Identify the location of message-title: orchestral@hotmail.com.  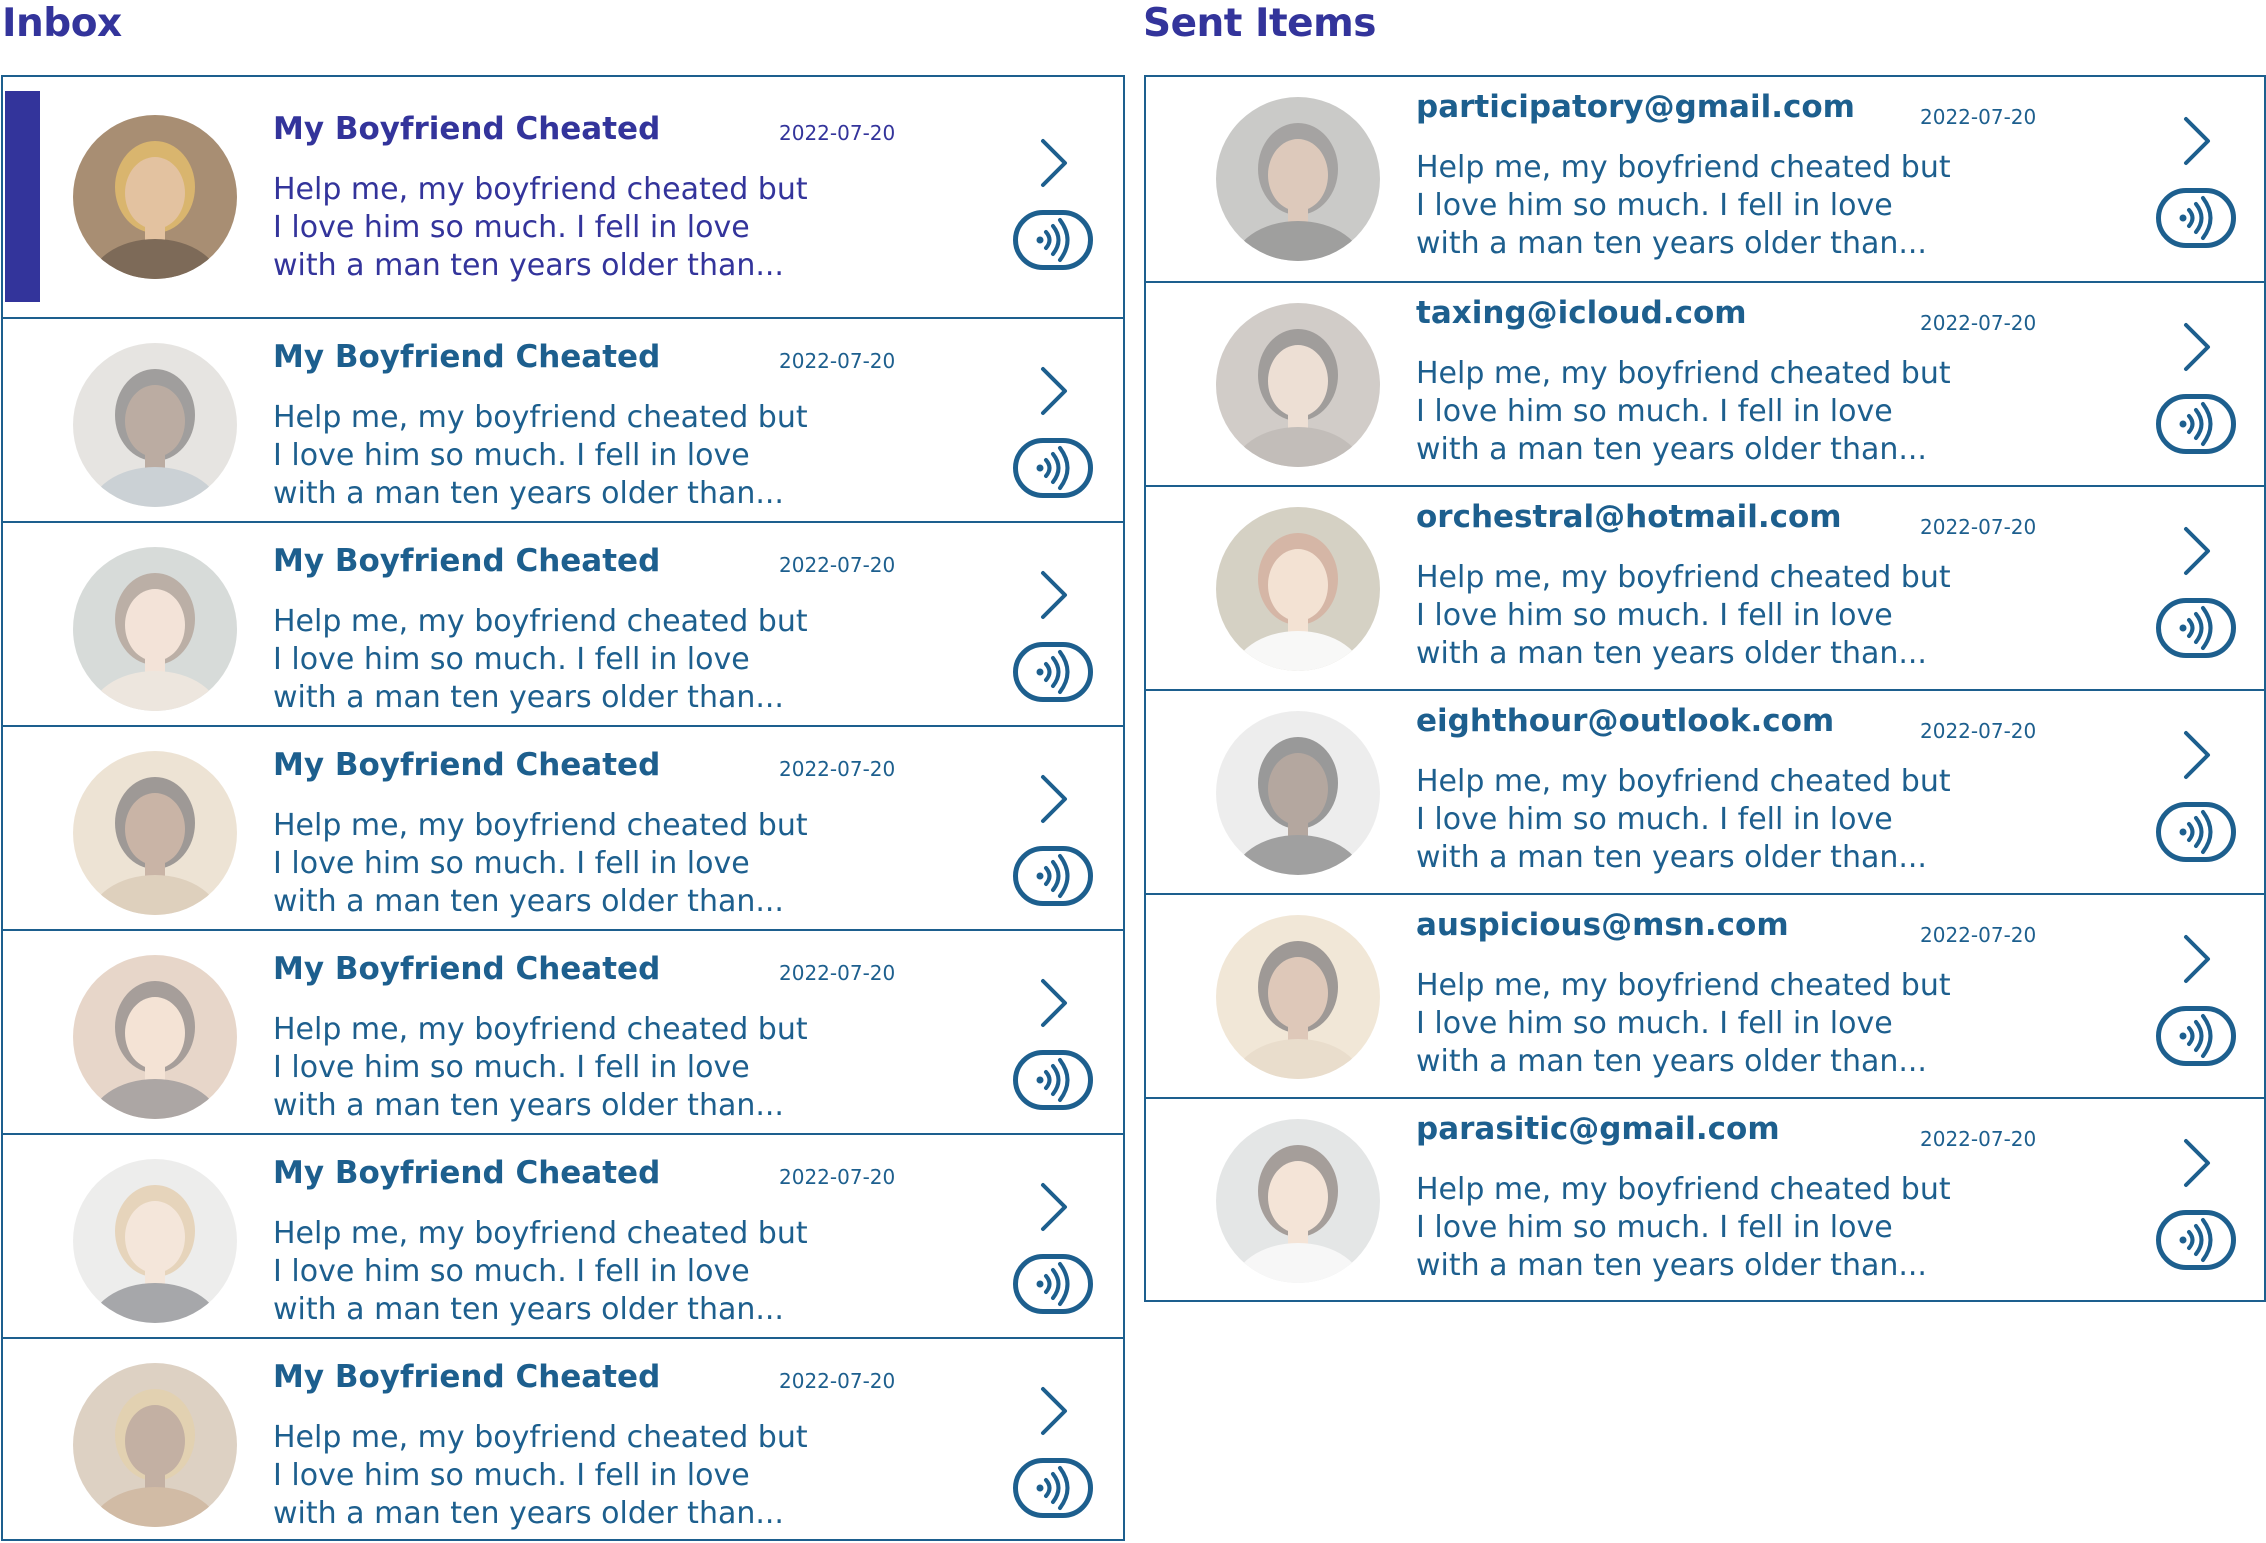
(1629, 517).